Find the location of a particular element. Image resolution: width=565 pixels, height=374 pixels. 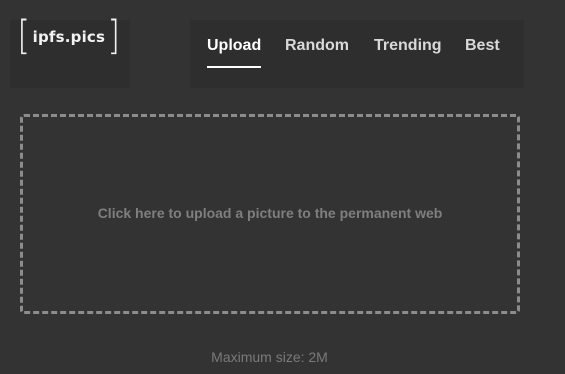

nav-upload: Upload is located at coordinates (234, 53).